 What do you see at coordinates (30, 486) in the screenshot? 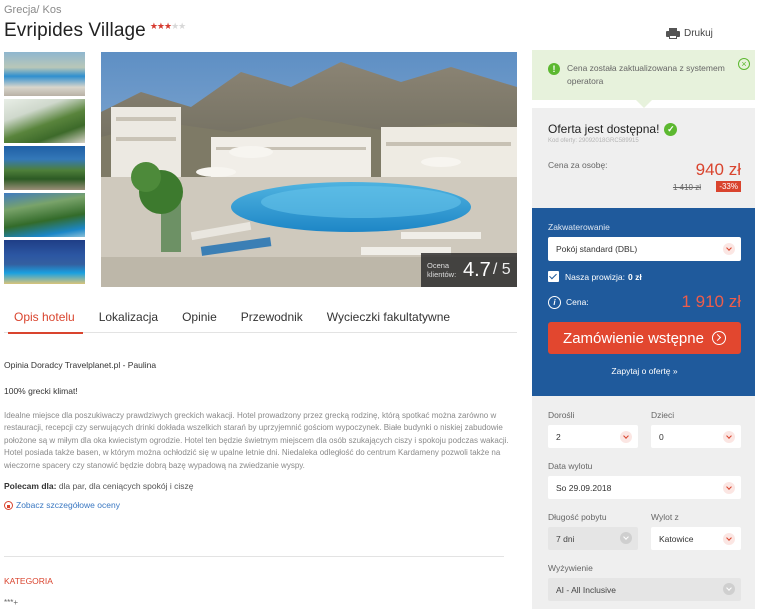
I see `recommended-for-label: Polecam dla:` at bounding box center [30, 486].